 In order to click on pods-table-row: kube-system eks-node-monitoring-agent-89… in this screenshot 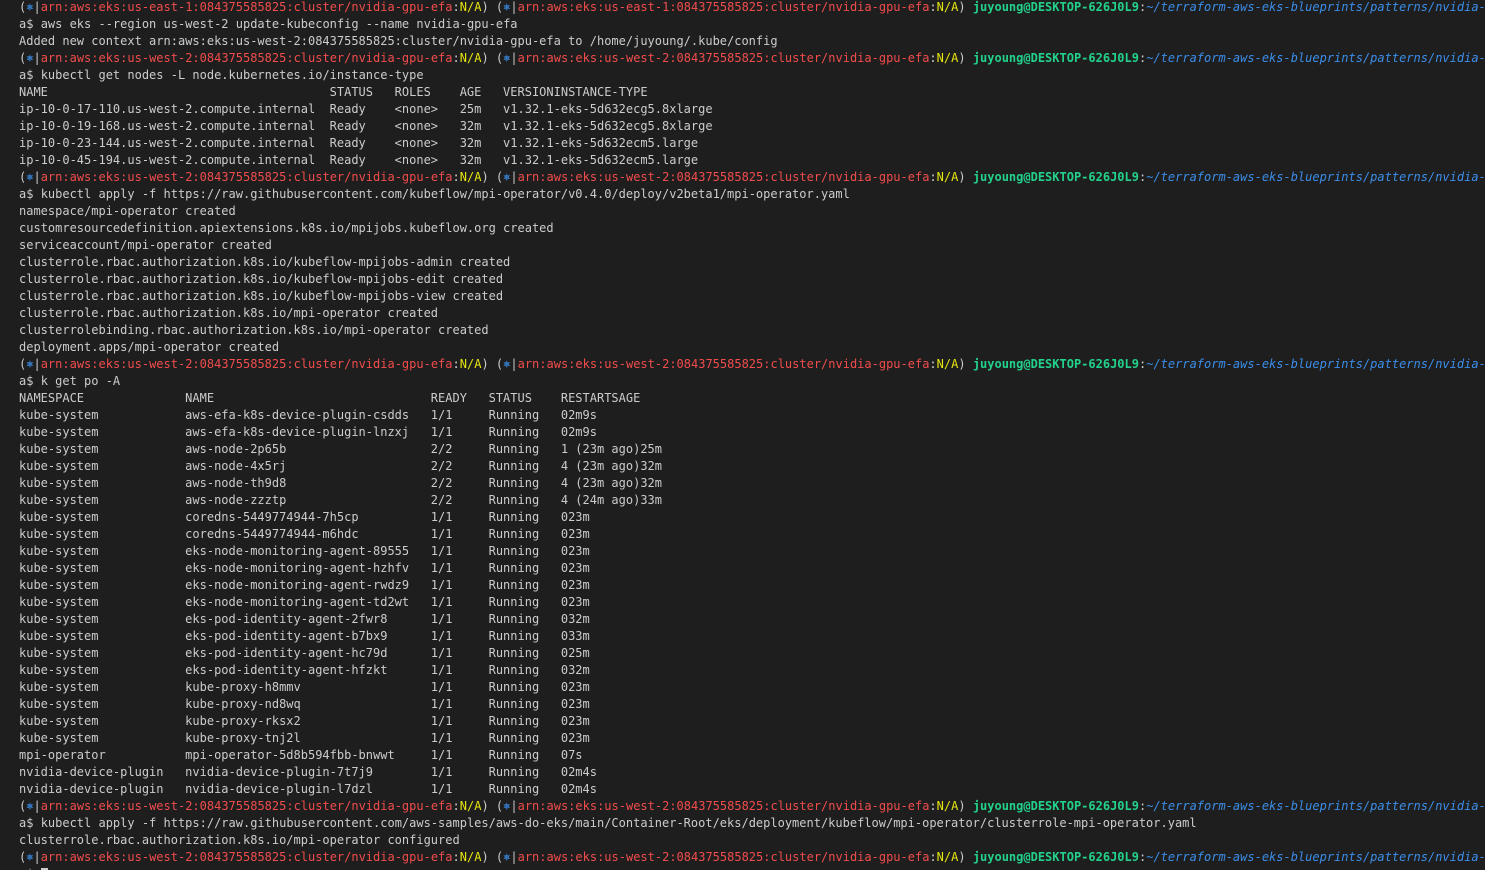, I will do `click(304, 551)`.